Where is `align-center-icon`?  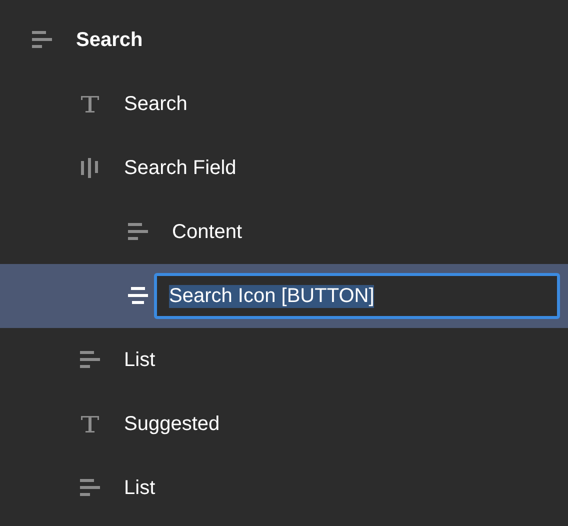
align-center-icon is located at coordinates (138, 296).